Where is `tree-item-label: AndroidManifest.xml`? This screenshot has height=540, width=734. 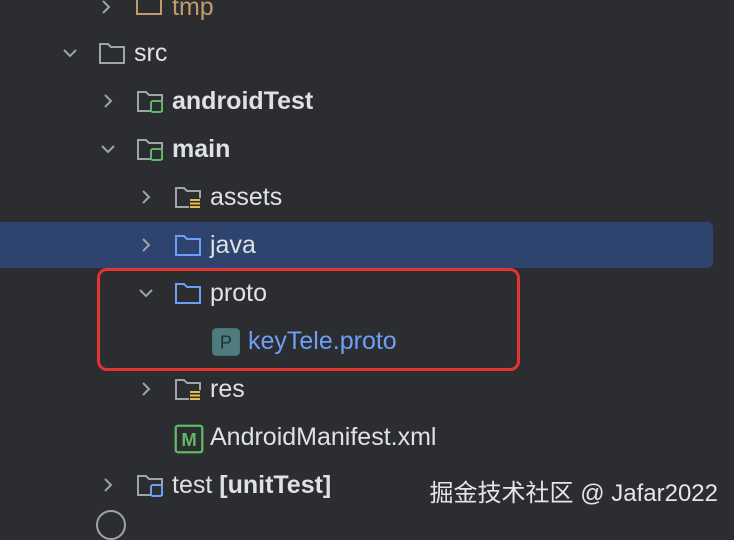
tree-item-label: AndroidManifest.xml is located at coordinates (323, 437).